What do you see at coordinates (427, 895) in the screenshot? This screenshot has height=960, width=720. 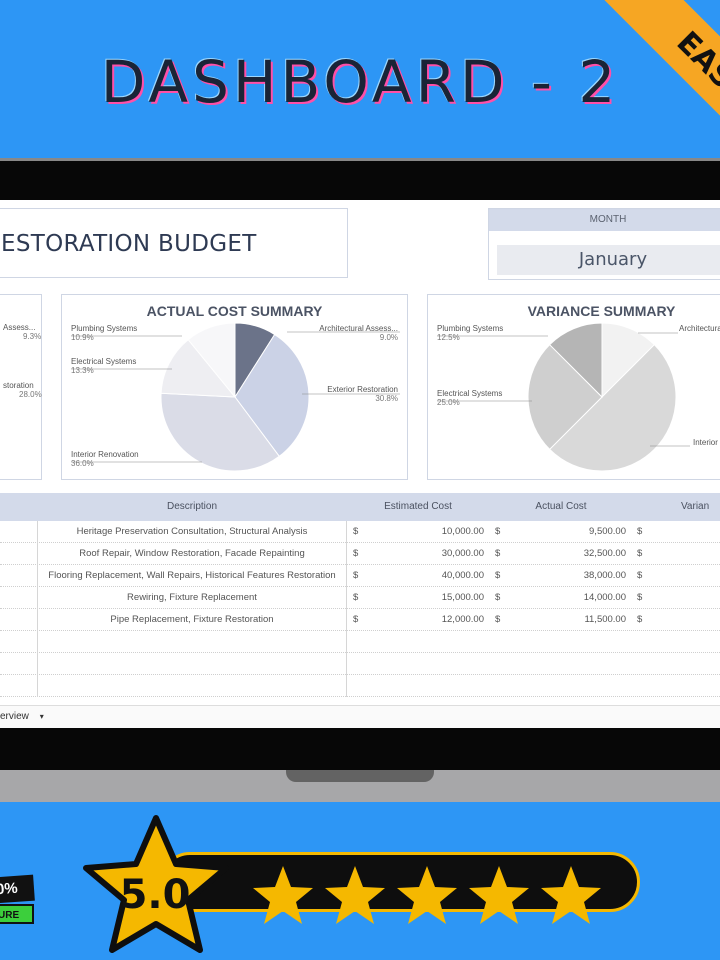 I see `star-3-icon` at bounding box center [427, 895].